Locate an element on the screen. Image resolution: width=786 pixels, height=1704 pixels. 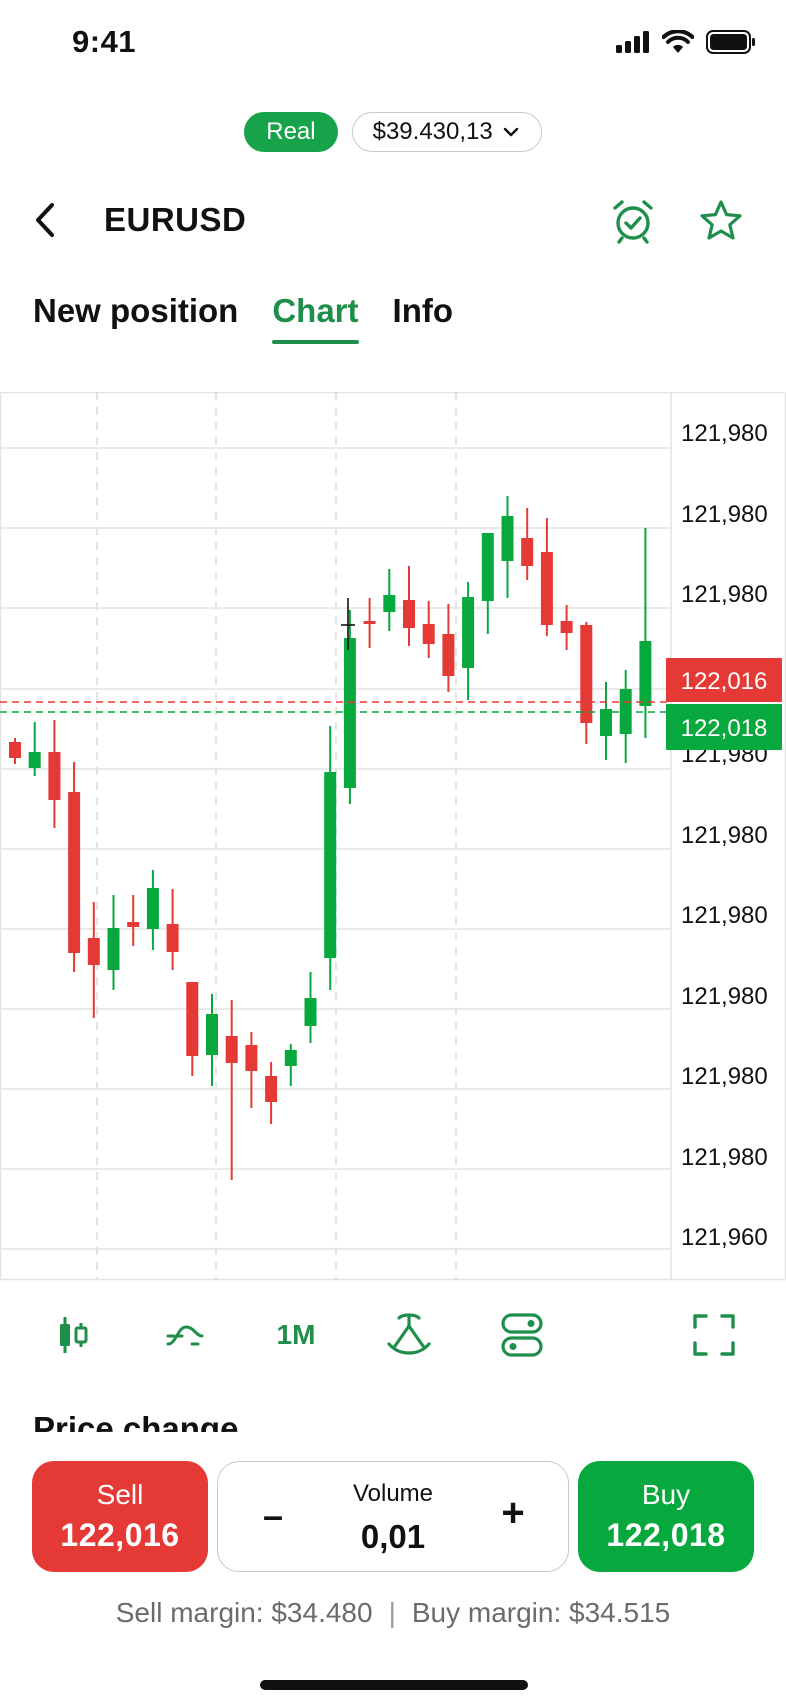
sell-button: Sell 122,016 is located at coordinates (120, 1516).